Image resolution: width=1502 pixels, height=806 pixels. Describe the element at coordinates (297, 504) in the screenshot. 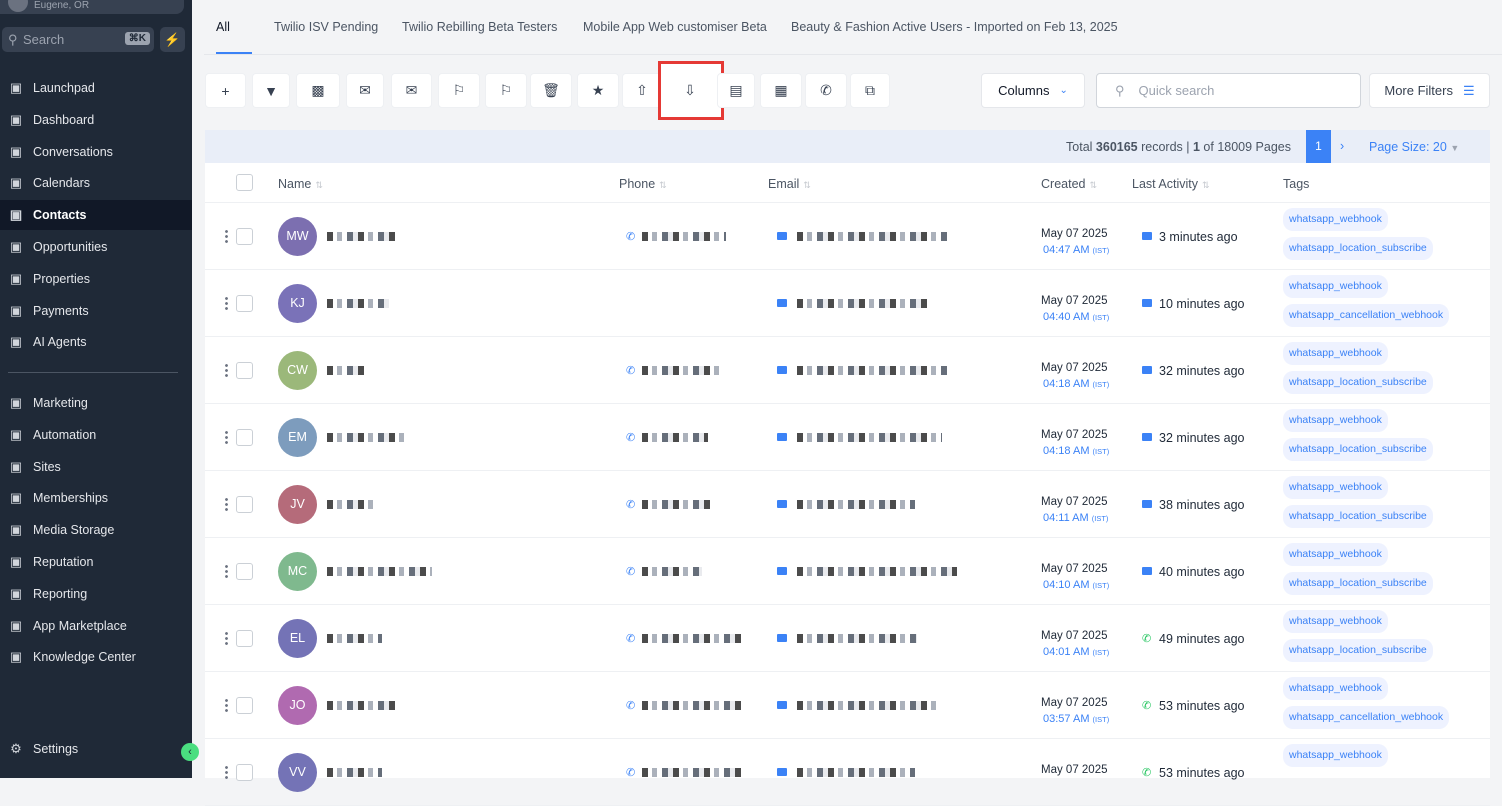

I see `avatar: JV` at that location.